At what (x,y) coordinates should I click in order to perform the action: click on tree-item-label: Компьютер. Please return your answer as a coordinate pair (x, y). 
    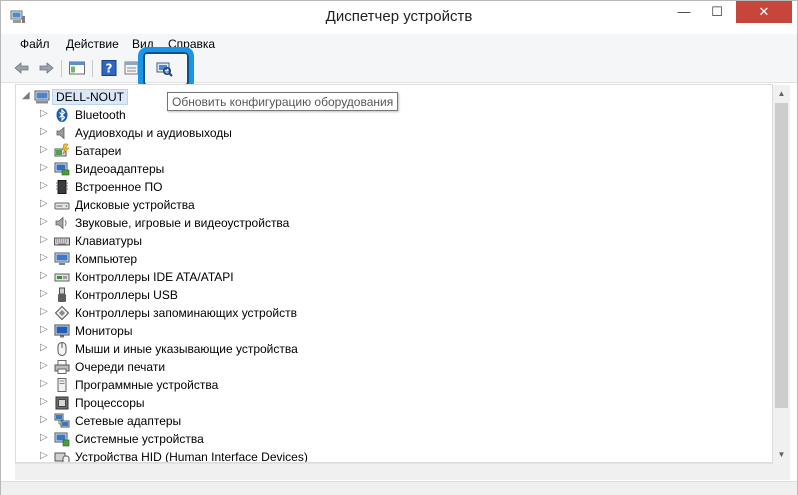
    Looking at the image, I should click on (106, 259).